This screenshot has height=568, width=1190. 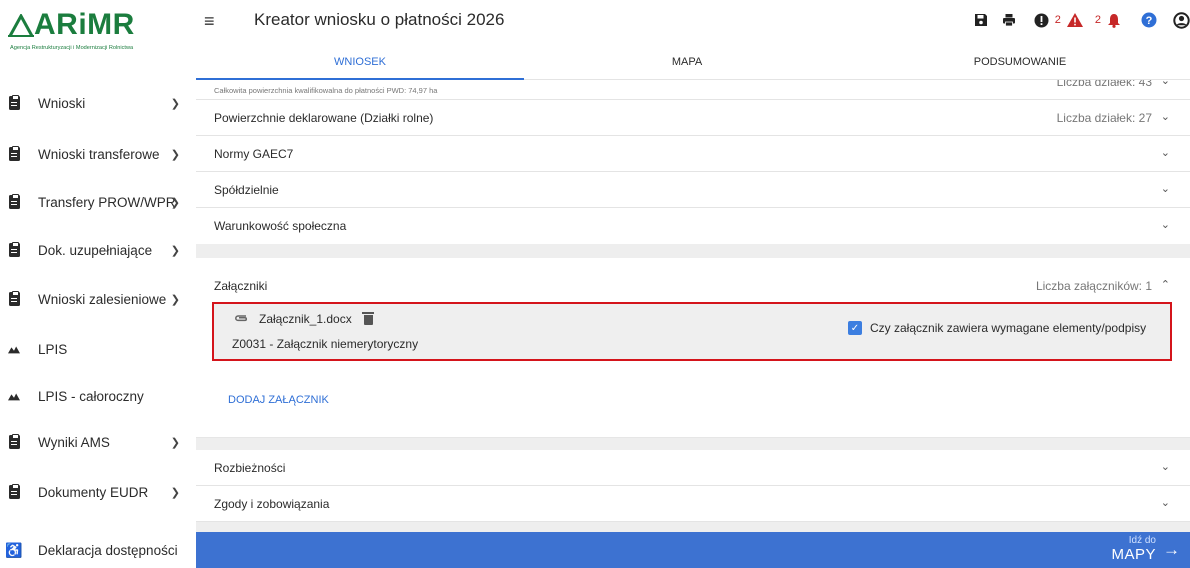 I want to click on sidebar-item-wnioski-transferowe: Wnioski transferowe ❯, so click(x=98, y=154).